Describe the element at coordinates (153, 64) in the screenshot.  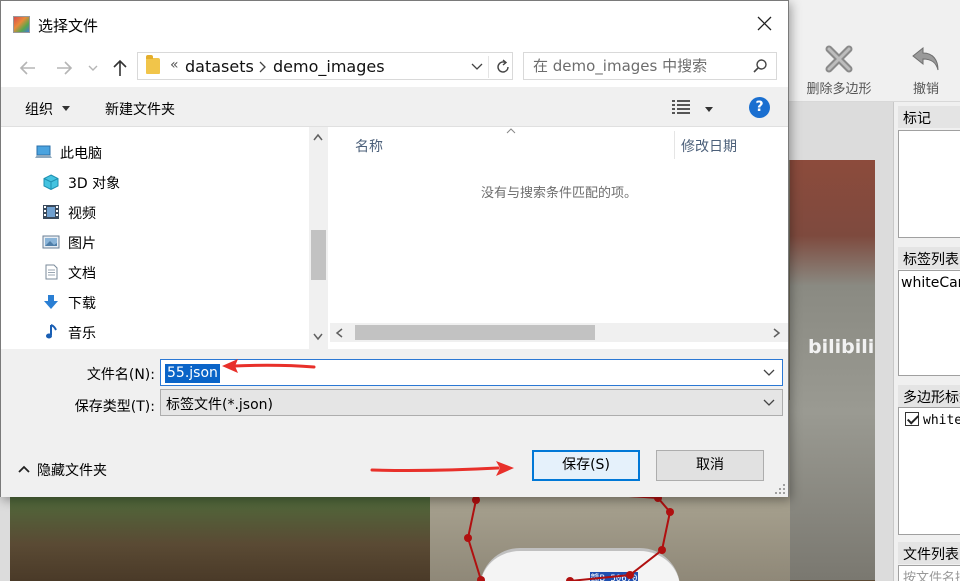
I see `folder-icon` at that location.